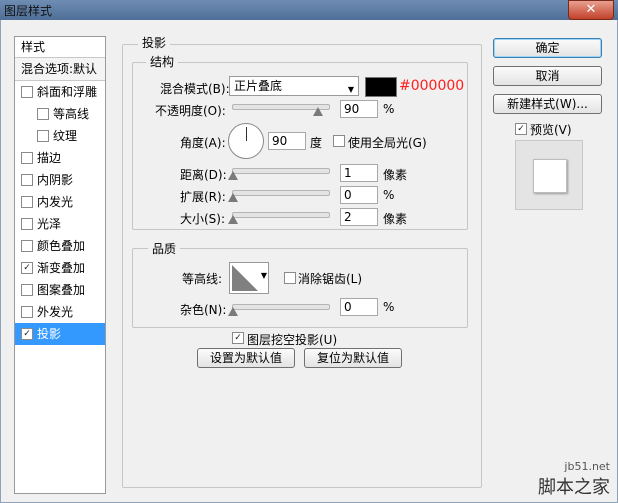  Describe the element at coordinates (292, 340) in the screenshot. I see `knockout-label: 图层挖空投影(U)` at that location.